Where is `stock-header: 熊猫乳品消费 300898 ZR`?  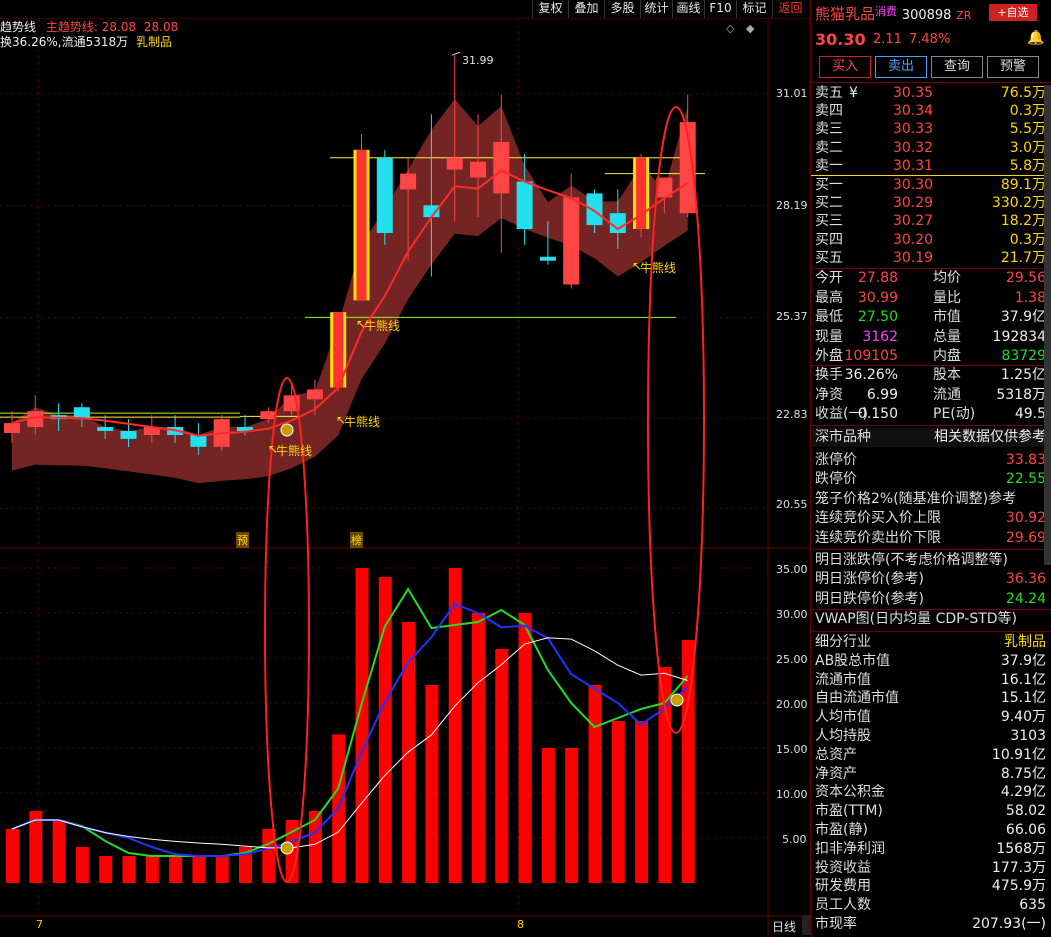
stock-header: 熊猫乳品消费 300898 ZR is located at coordinates (893, 13).